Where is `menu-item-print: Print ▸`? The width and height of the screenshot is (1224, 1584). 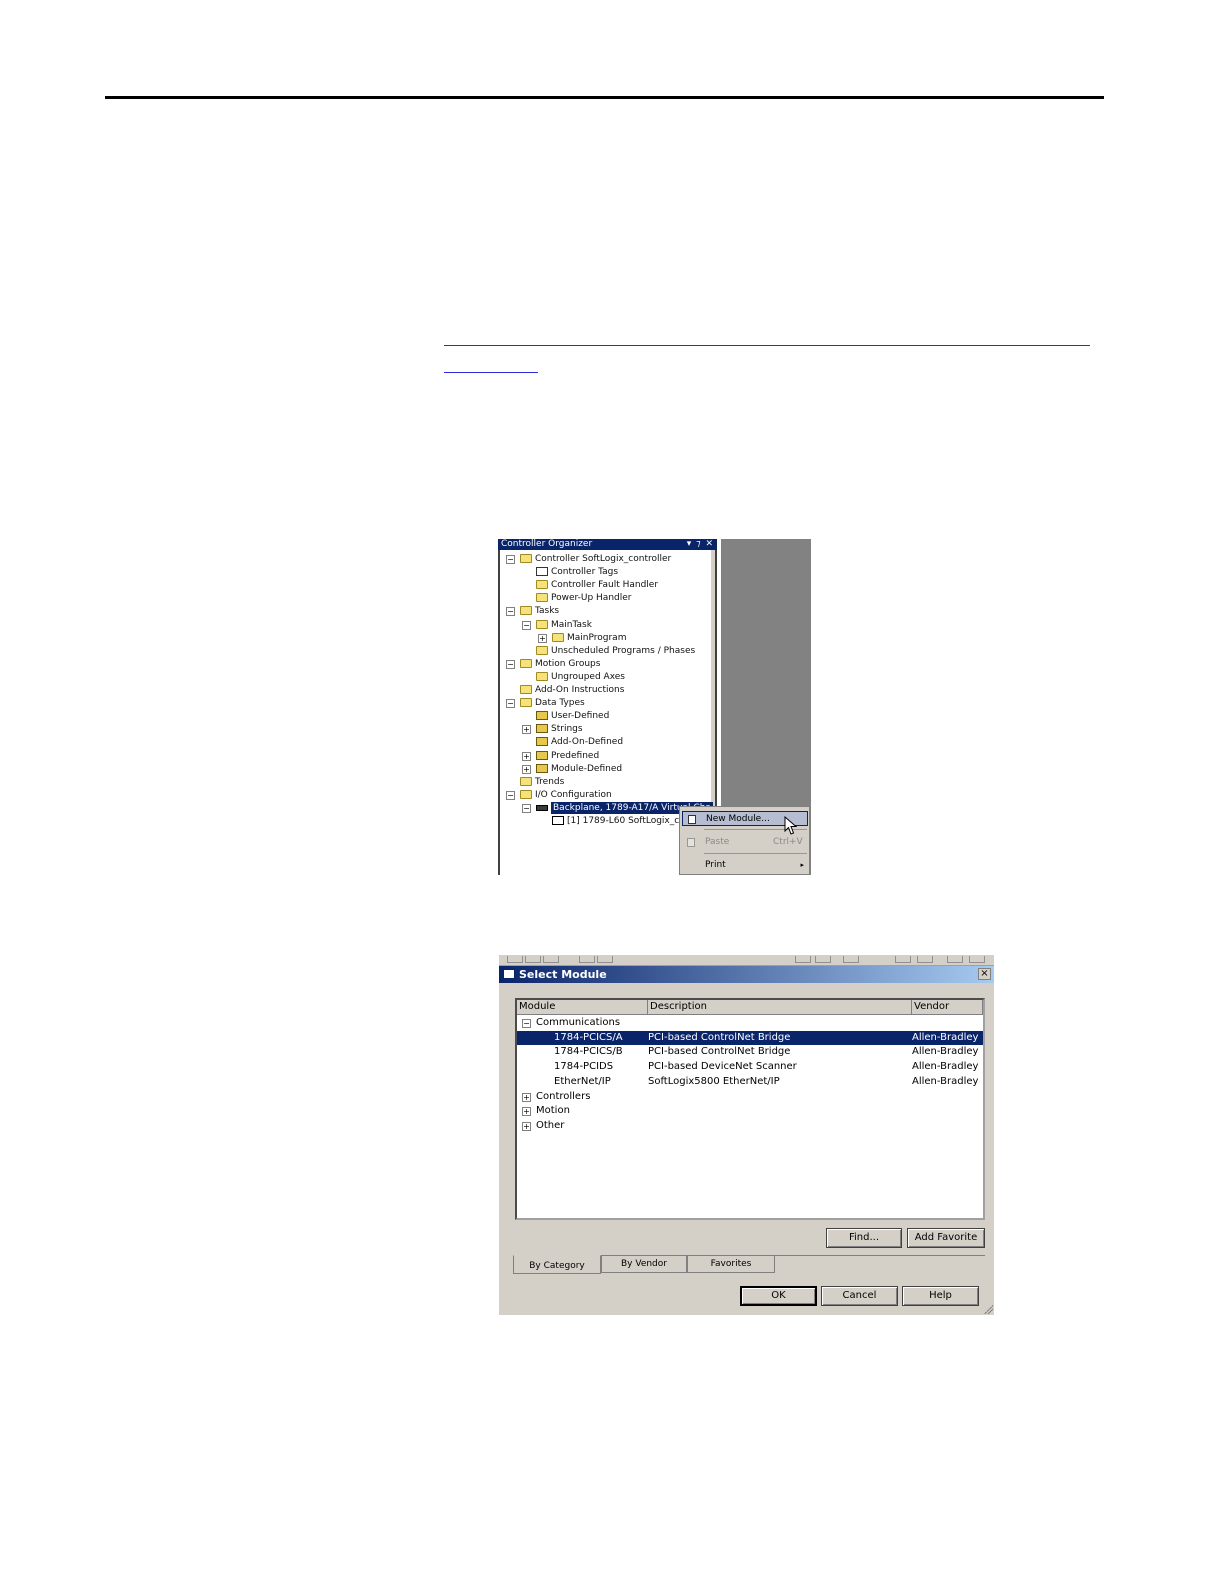 menu-item-print: Print ▸ is located at coordinates (745, 865).